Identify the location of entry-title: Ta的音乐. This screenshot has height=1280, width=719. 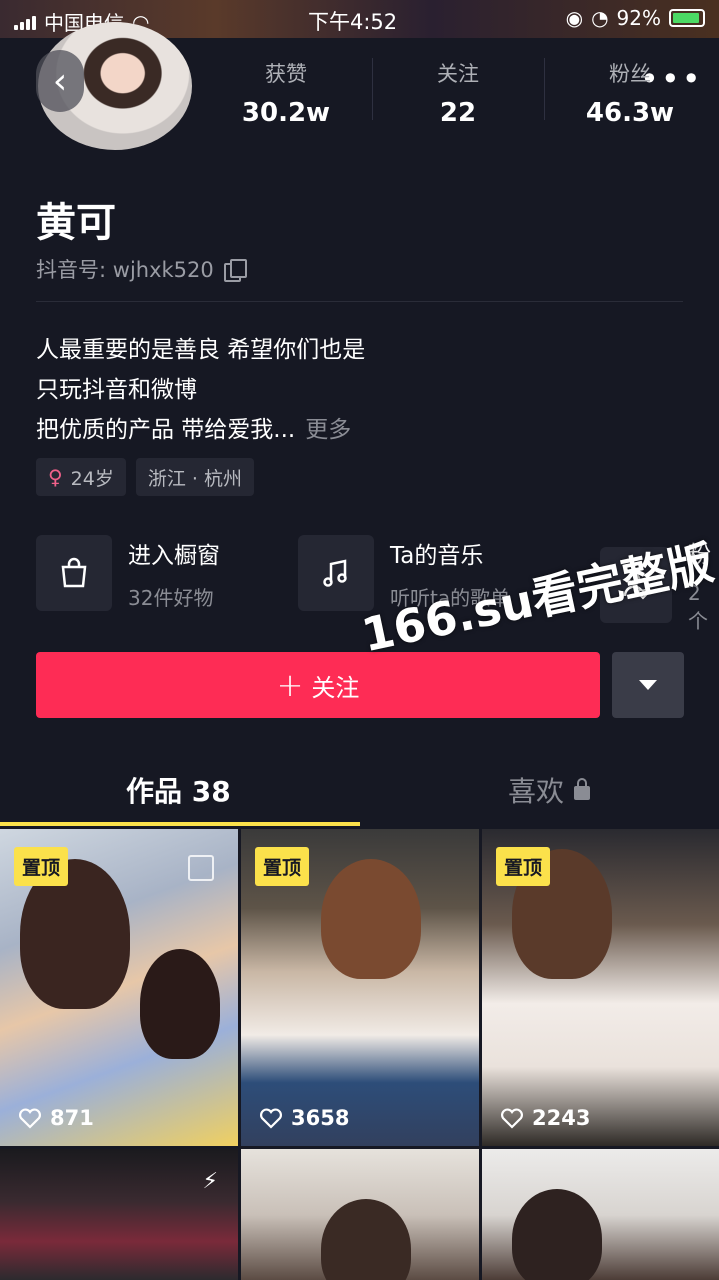
(437, 555).